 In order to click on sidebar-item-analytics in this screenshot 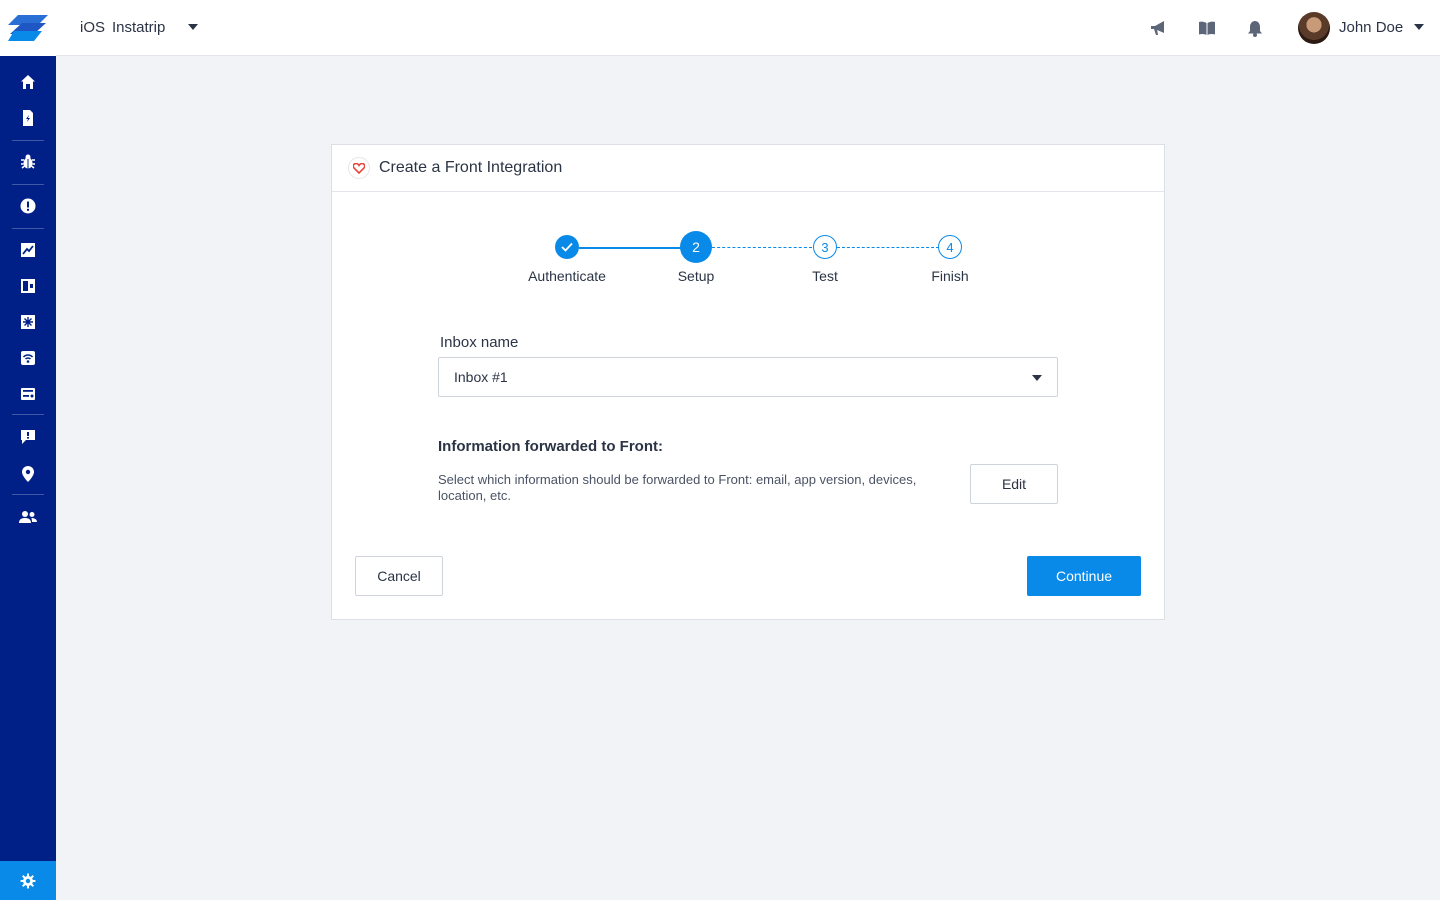, I will do `click(28, 250)`.